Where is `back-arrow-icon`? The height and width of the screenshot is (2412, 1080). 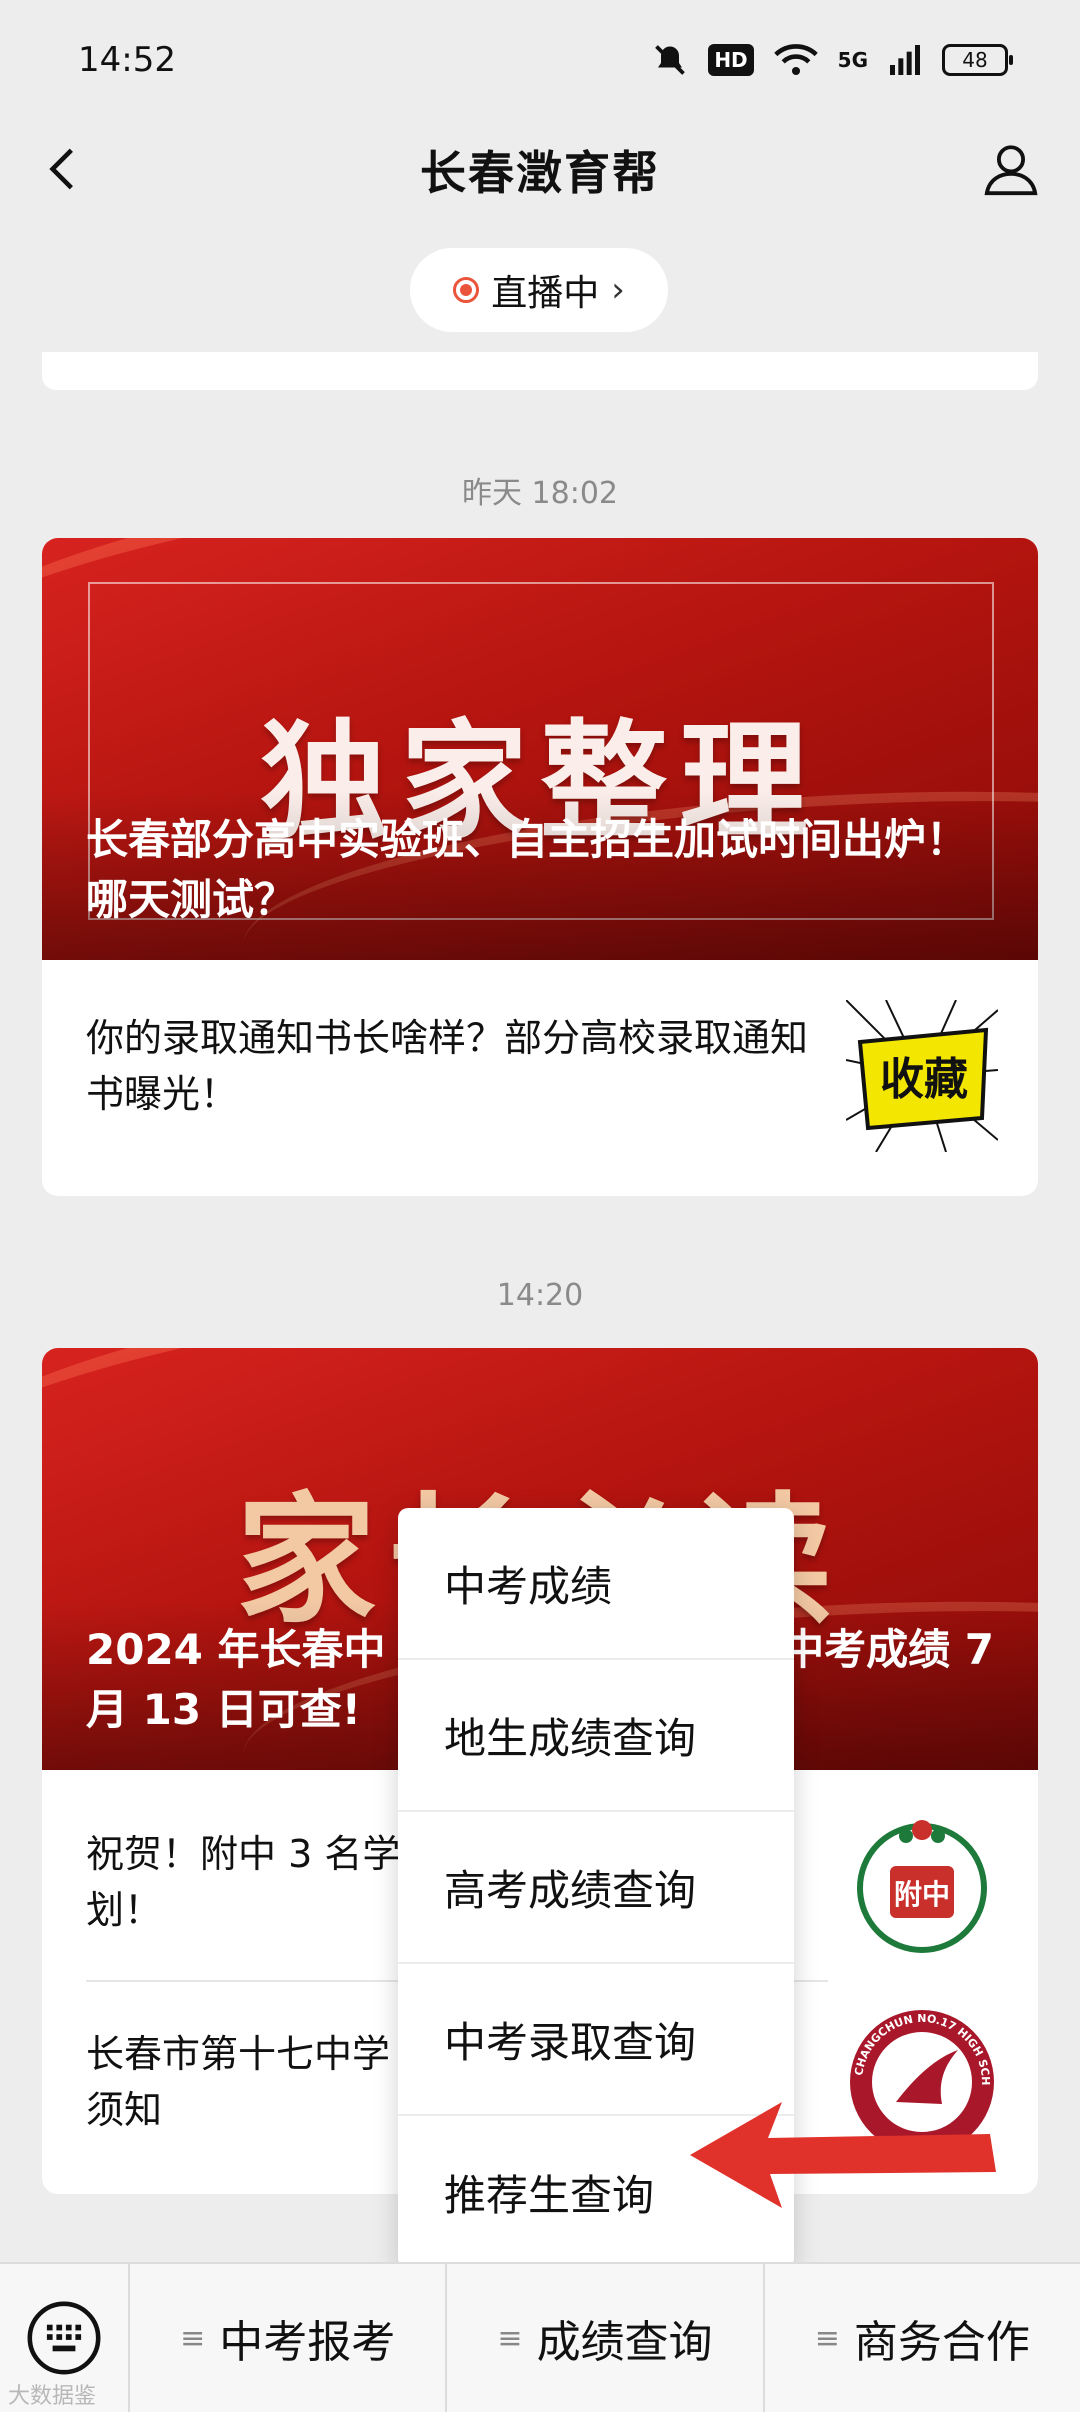
back-arrow-icon is located at coordinates (63, 169).